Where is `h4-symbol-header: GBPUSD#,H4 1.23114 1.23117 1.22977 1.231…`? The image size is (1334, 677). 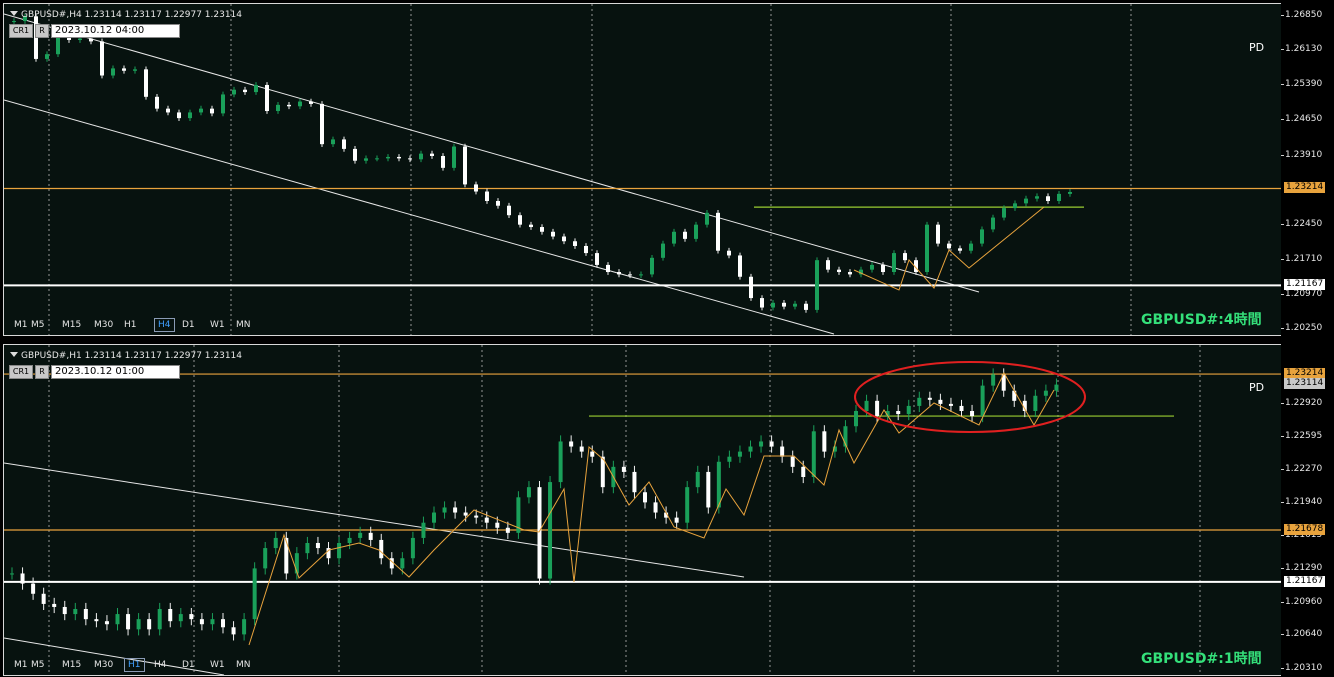
h4-symbol-header: GBPUSD#,H4 1.23114 1.23117 1.22977 1.231… is located at coordinates (126, 15).